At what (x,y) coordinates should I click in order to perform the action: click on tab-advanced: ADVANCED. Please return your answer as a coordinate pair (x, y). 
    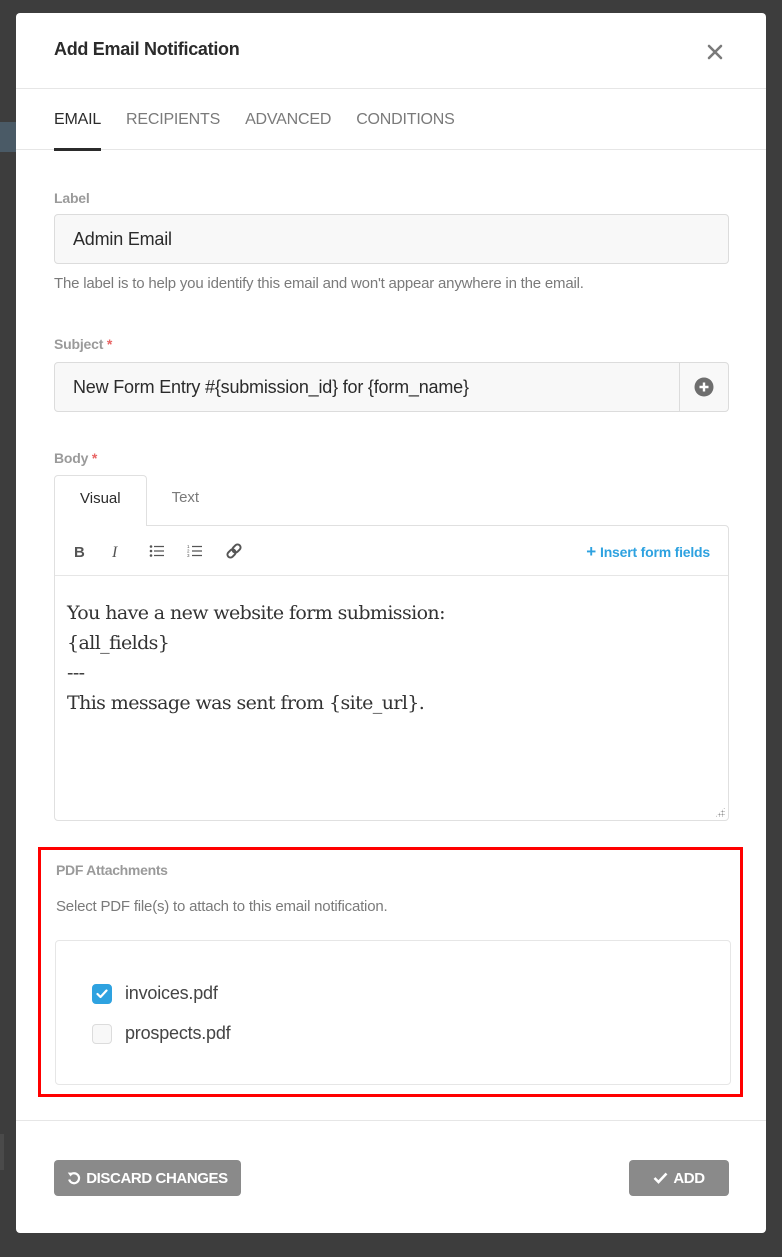
    Looking at the image, I should click on (288, 119).